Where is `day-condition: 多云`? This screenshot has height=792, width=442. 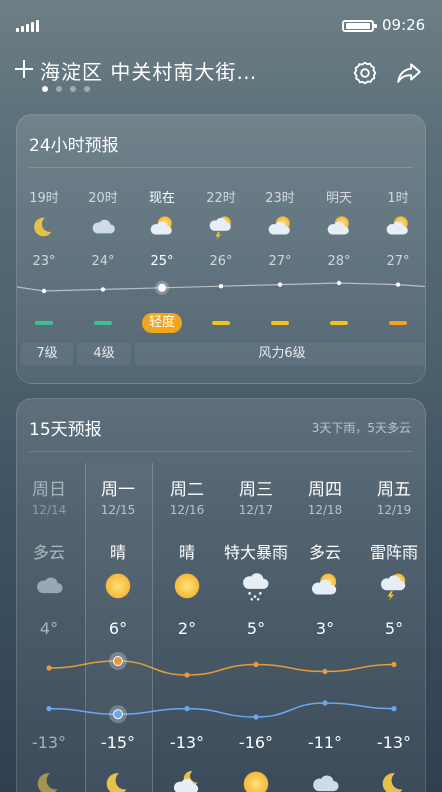 day-condition: 多云 is located at coordinates (324, 552).